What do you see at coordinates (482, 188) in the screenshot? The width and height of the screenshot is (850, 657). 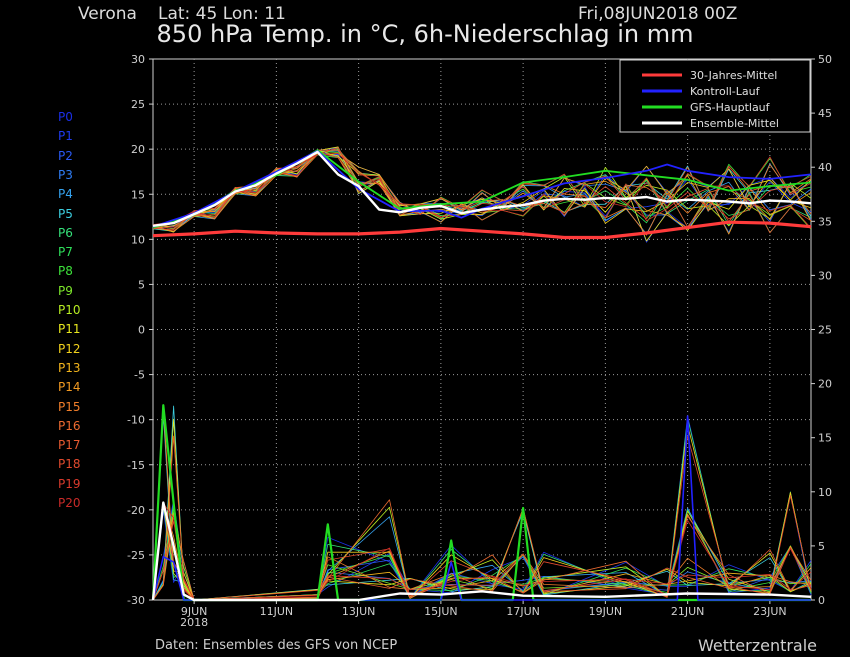 I see `temp-trace-p19` at bounding box center [482, 188].